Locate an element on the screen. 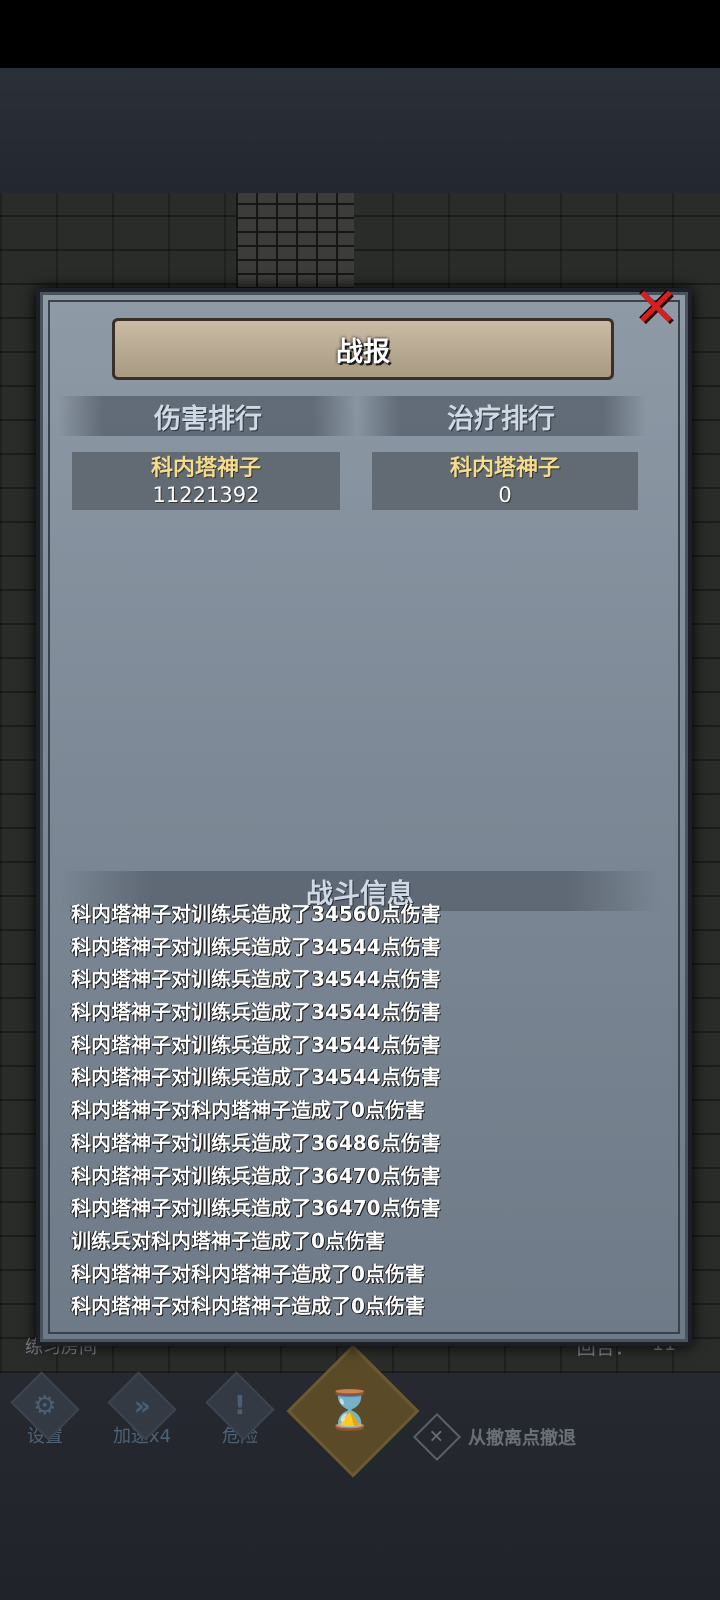 This screenshot has height=1600, width=720. damage-rank-header: 伤害排行 is located at coordinates (208, 416).